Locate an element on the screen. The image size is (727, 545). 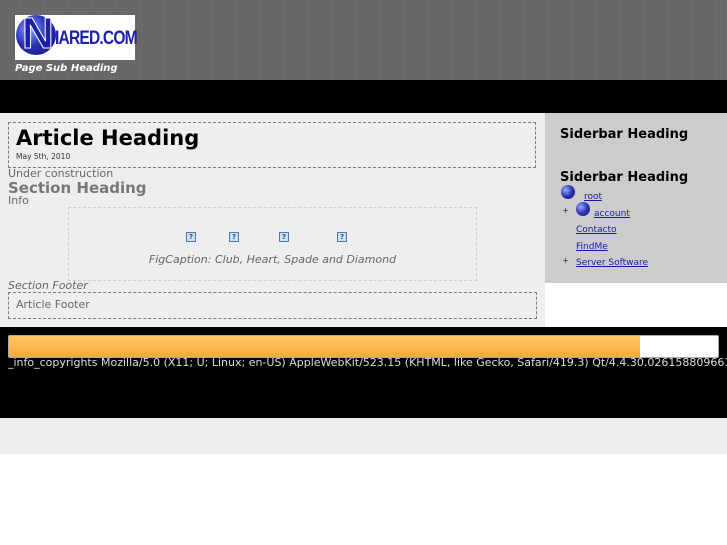
sidebar-item-root: root is located at coordinates (593, 197).